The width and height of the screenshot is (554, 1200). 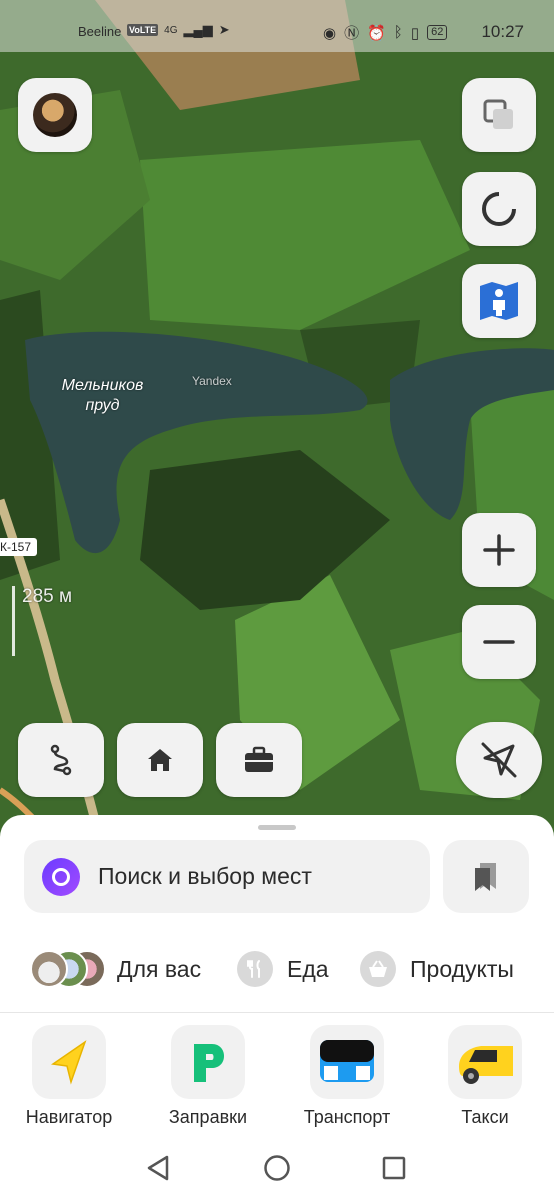 I want to click on map-layers-button, so click(x=499, y=115).